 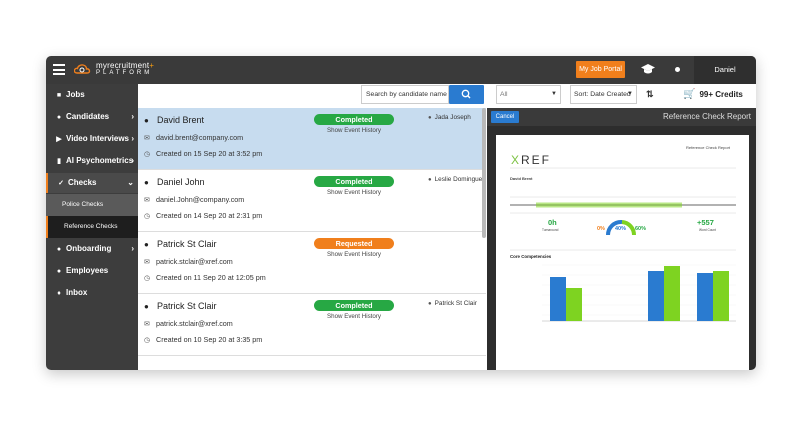 I want to click on recruiter-name: Leslie Domingue, so click(x=458, y=179).